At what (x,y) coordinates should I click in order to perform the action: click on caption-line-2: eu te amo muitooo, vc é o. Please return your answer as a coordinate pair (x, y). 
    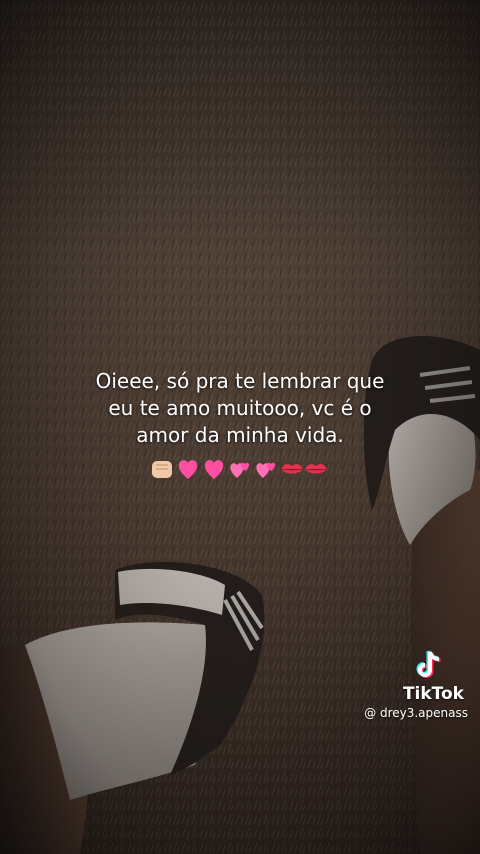
    Looking at the image, I should click on (240, 408).